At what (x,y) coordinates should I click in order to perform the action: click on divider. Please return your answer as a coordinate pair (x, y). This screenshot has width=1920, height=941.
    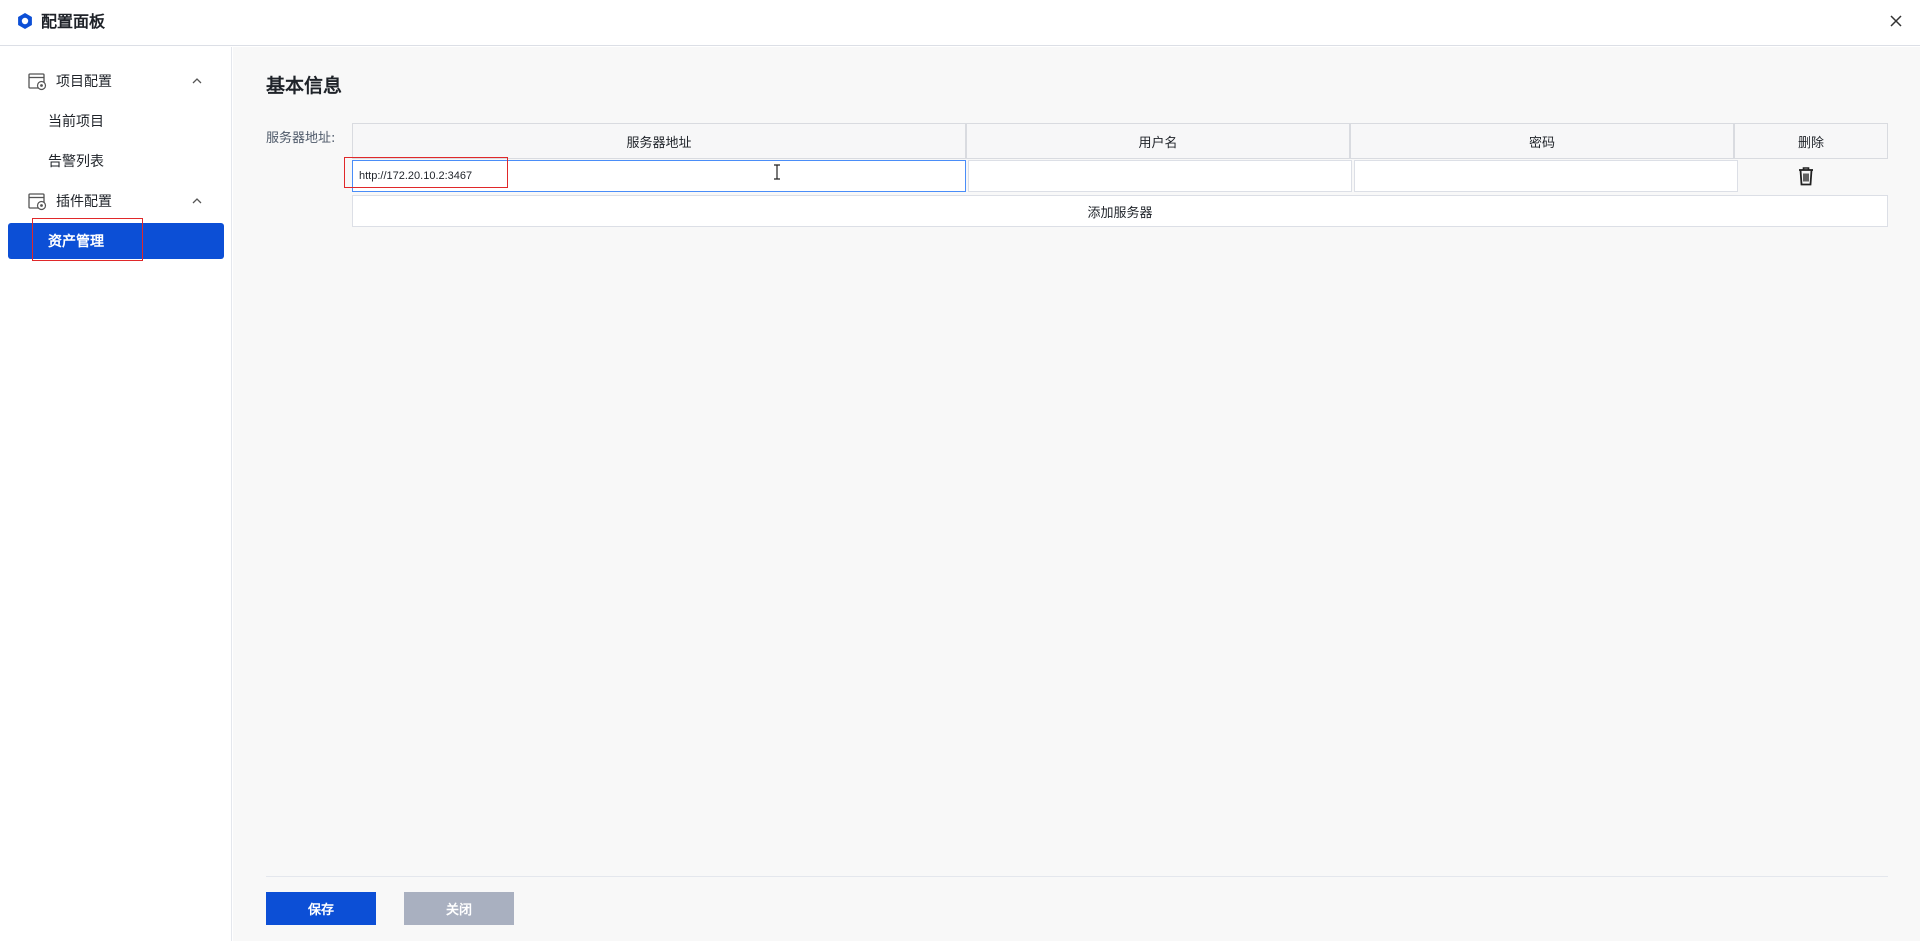
    Looking at the image, I should click on (1077, 876).